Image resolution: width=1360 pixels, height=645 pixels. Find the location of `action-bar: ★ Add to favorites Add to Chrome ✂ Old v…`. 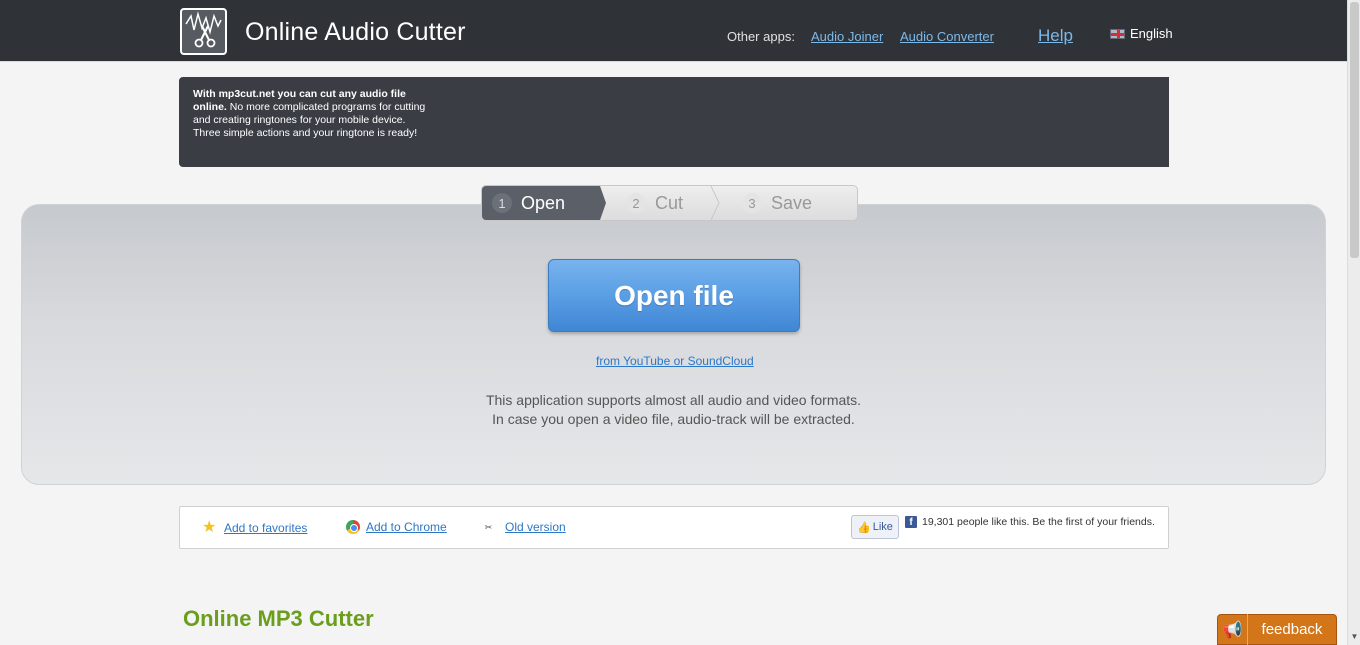

action-bar: ★ Add to favorites Add to Chrome ✂ Old v… is located at coordinates (674, 527).